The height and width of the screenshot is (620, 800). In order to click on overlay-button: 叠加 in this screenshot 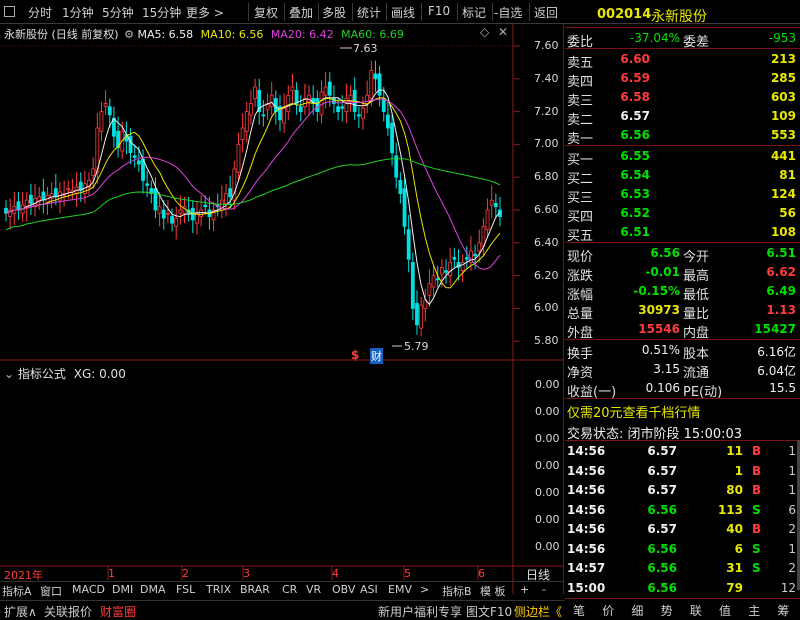, I will do `click(301, 12)`.